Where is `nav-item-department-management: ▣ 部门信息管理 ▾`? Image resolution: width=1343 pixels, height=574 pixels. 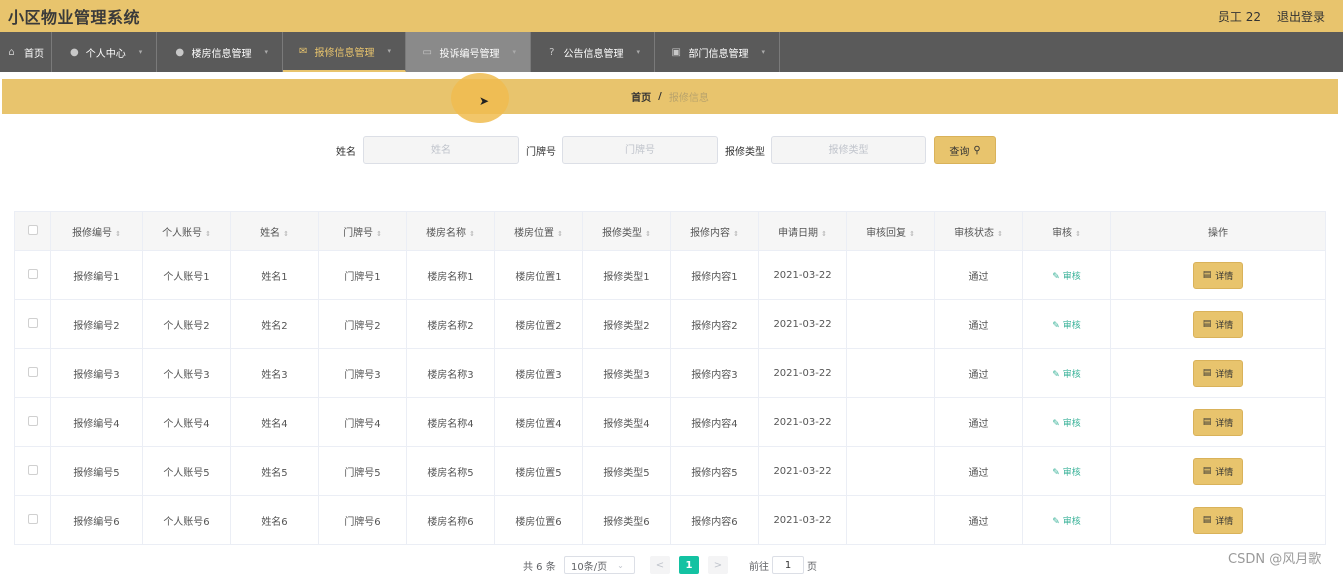
nav-item-department-management: ▣ 部门信息管理 ▾ is located at coordinates (717, 52).